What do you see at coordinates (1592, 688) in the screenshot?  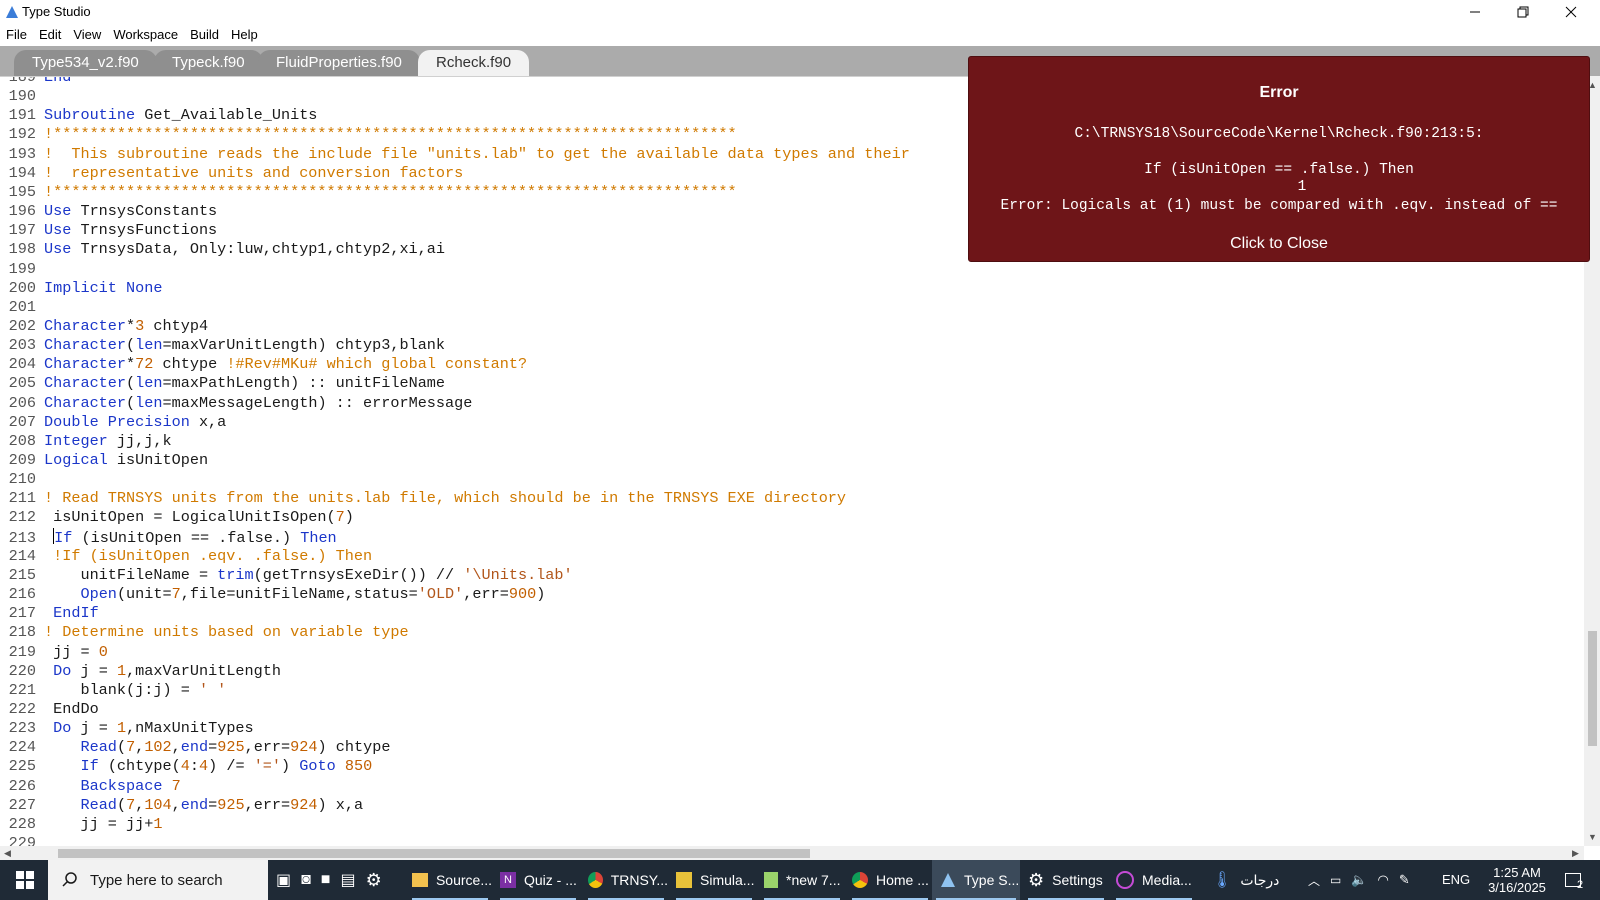 I see `vertical-scroll-thumb` at bounding box center [1592, 688].